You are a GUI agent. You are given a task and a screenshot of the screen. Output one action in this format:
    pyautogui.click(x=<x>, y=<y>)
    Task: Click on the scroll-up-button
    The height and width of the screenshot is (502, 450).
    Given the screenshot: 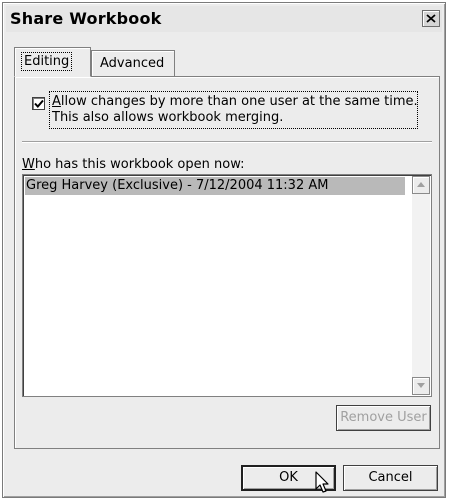 What is the action you would take?
    pyautogui.click(x=421, y=185)
    